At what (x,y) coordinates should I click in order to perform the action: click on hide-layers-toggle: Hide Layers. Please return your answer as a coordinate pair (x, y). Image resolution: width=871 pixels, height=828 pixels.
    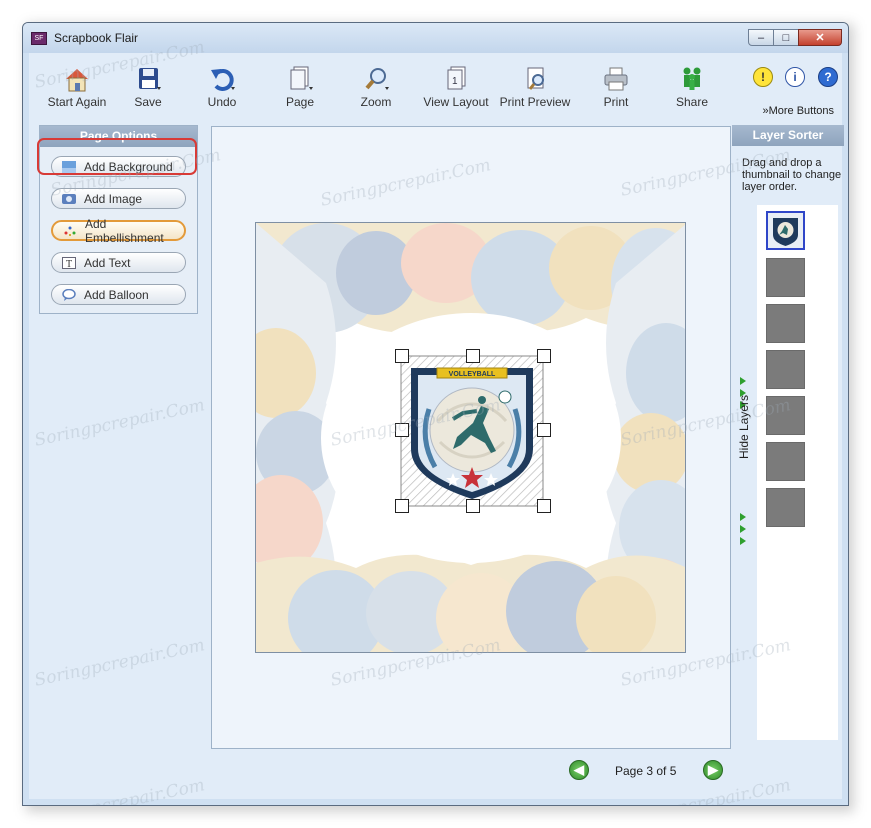
    Looking at the image, I should click on (745, 444).